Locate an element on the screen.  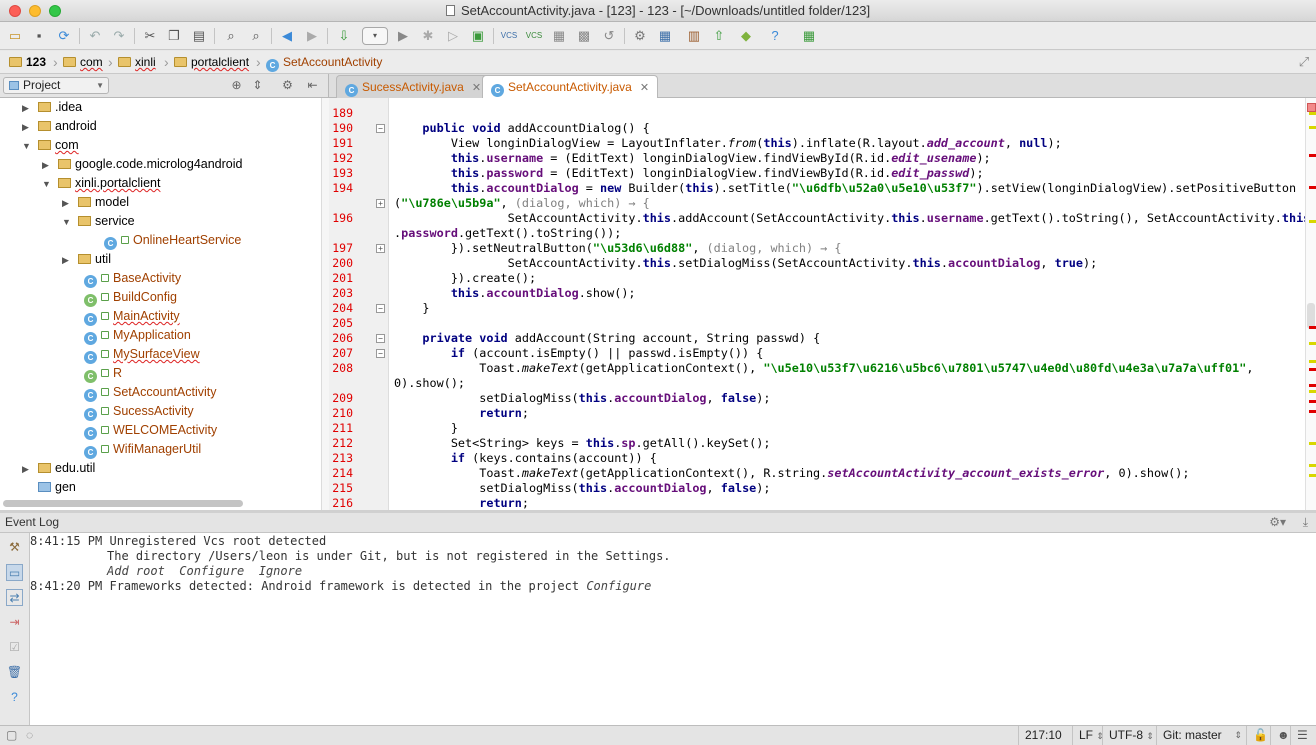
vcs-revert-icon: ↺ is located at coordinates (609, 36).